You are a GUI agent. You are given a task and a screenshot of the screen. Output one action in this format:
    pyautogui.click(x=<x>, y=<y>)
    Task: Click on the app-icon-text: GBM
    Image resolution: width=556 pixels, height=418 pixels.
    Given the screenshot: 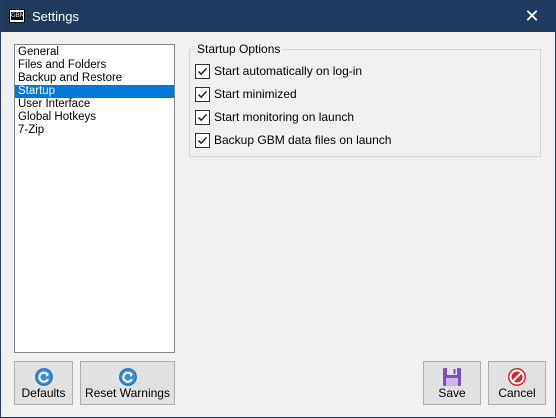 What is the action you would take?
    pyautogui.click(x=17, y=16)
    